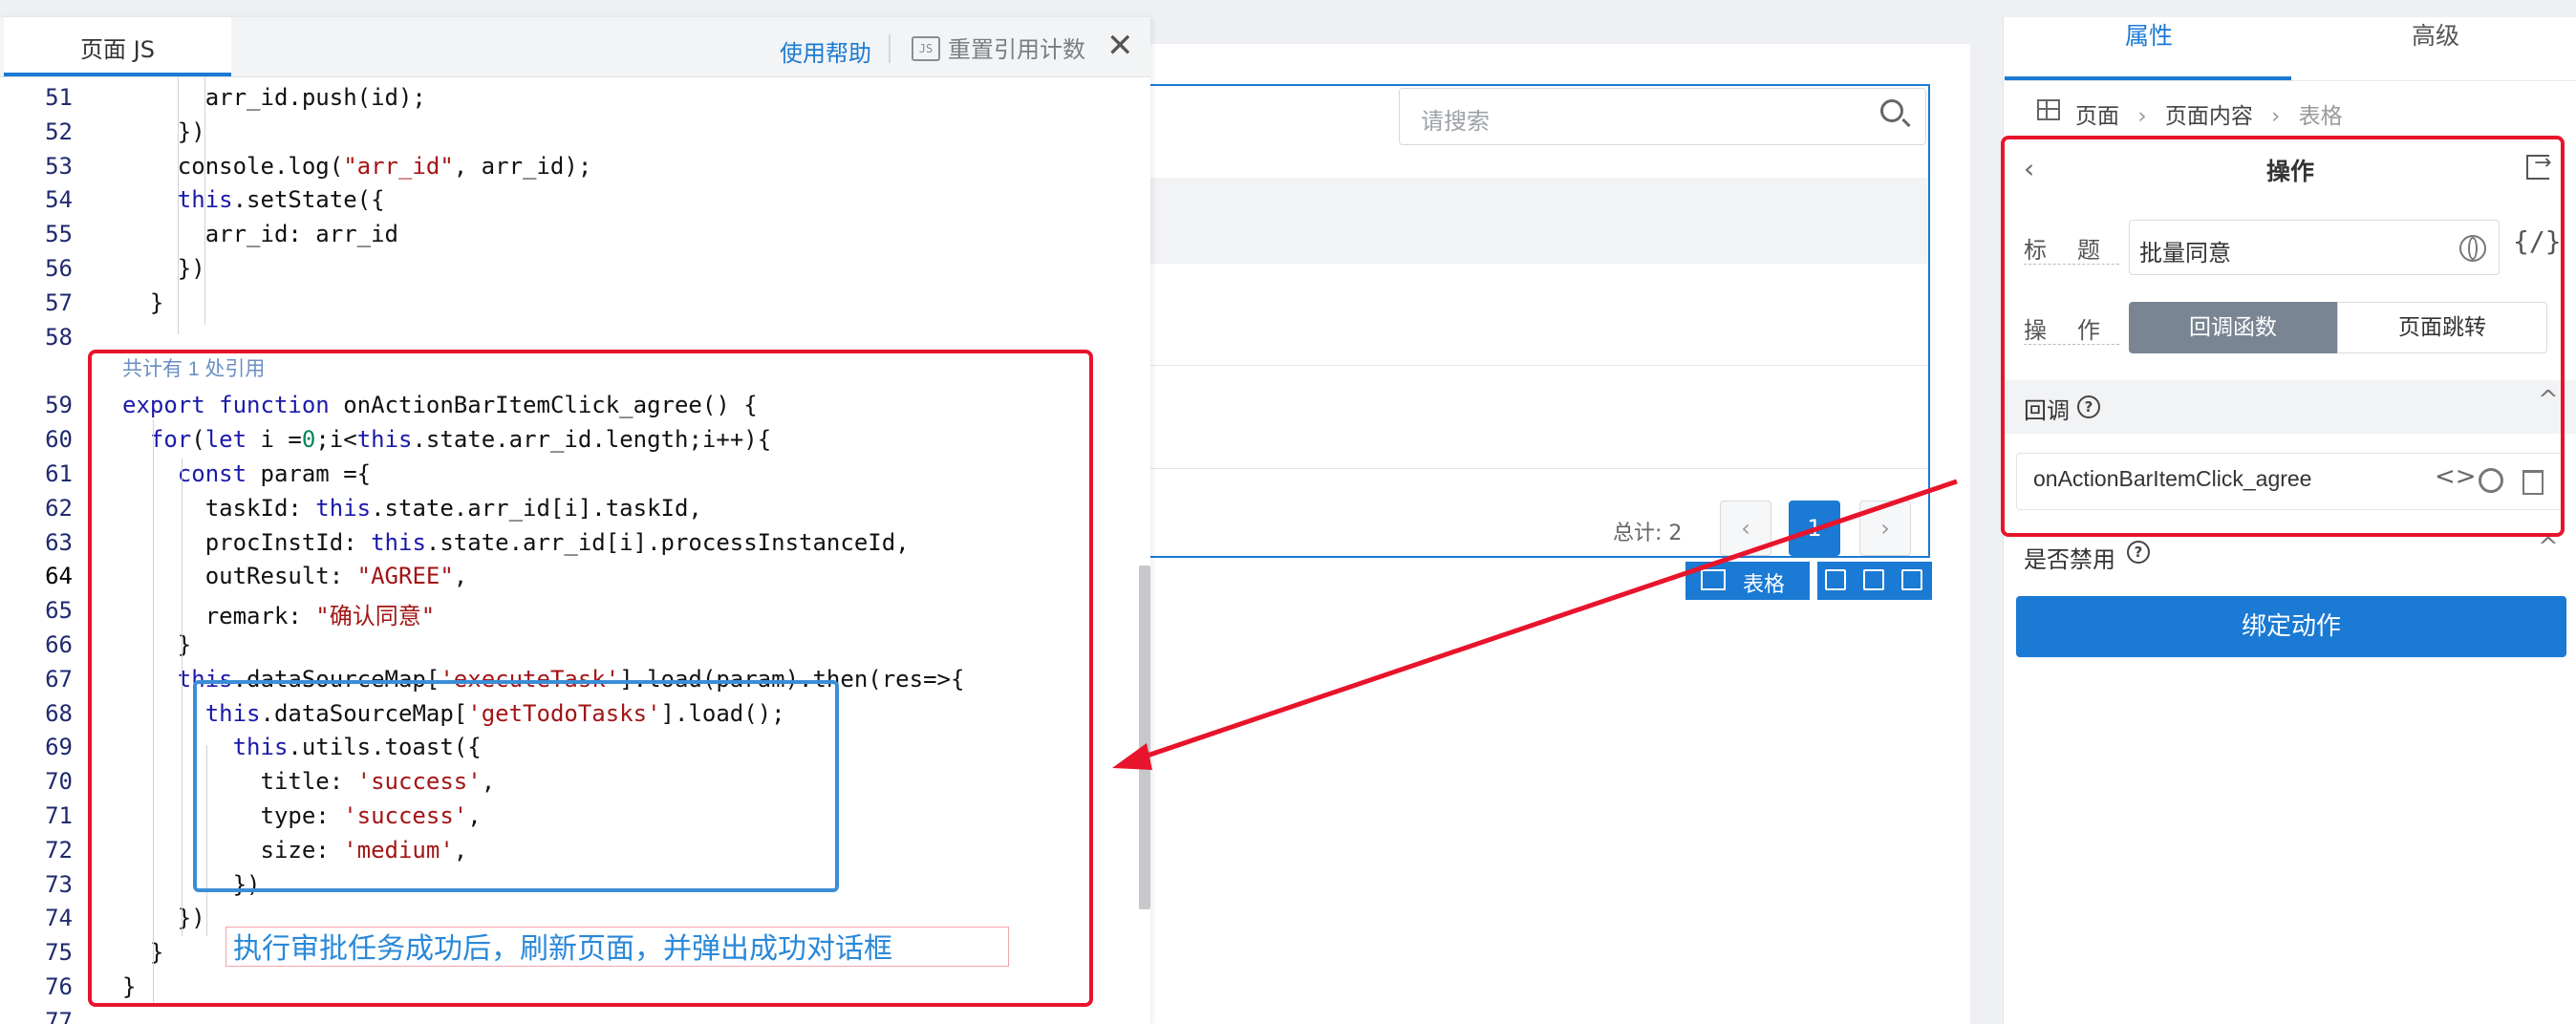  What do you see at coordinates (59, 644) in the screenshot?
I see `line-number: 66` at bounding box center [59, 644].